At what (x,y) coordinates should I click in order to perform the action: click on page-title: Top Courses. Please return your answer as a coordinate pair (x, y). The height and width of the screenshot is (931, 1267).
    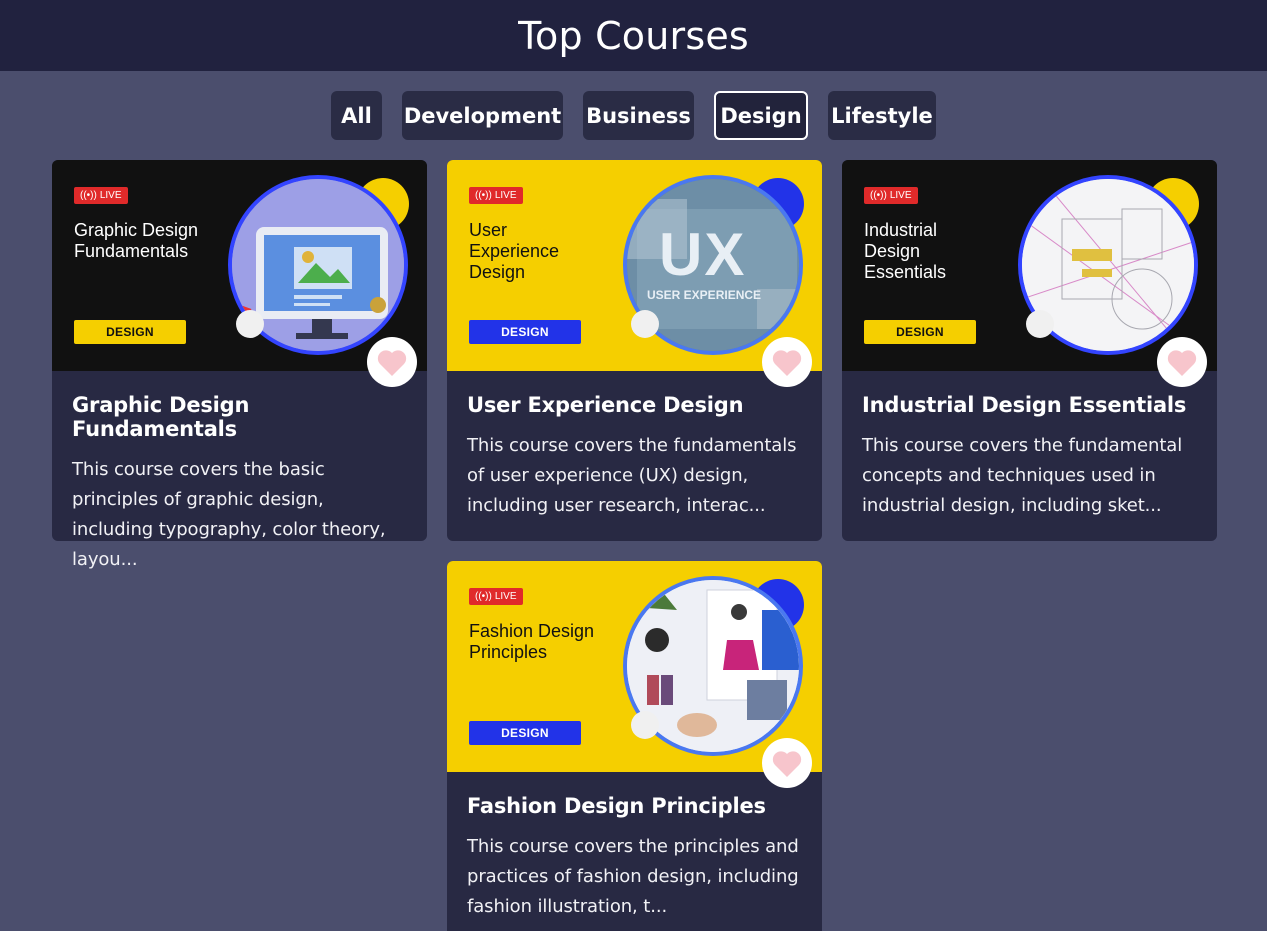
    Looking at the image, I should click on (633, 35).